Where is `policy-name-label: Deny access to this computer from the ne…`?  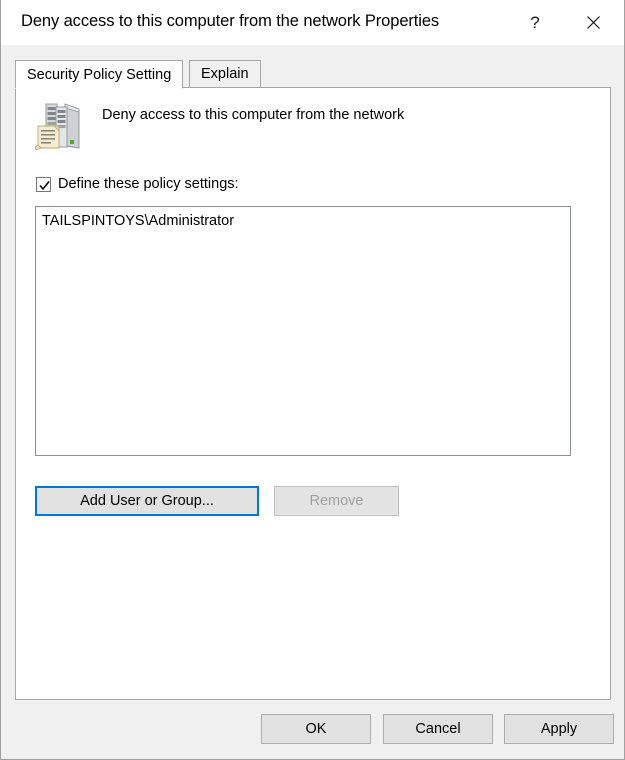
policy-name-label: Deny access to this computer from the ne… is located at coordinates (253, 115).